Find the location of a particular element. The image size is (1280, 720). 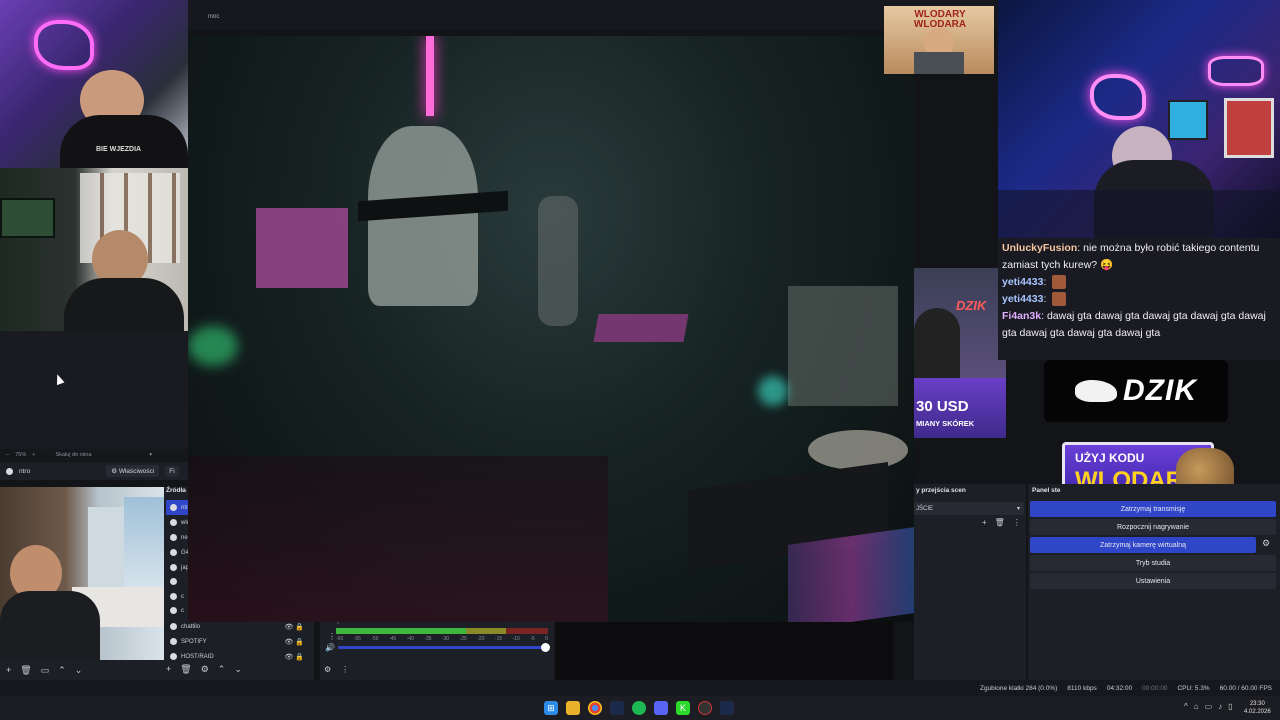

trash-icon: 🗑 is located at coordinates (25, 670).